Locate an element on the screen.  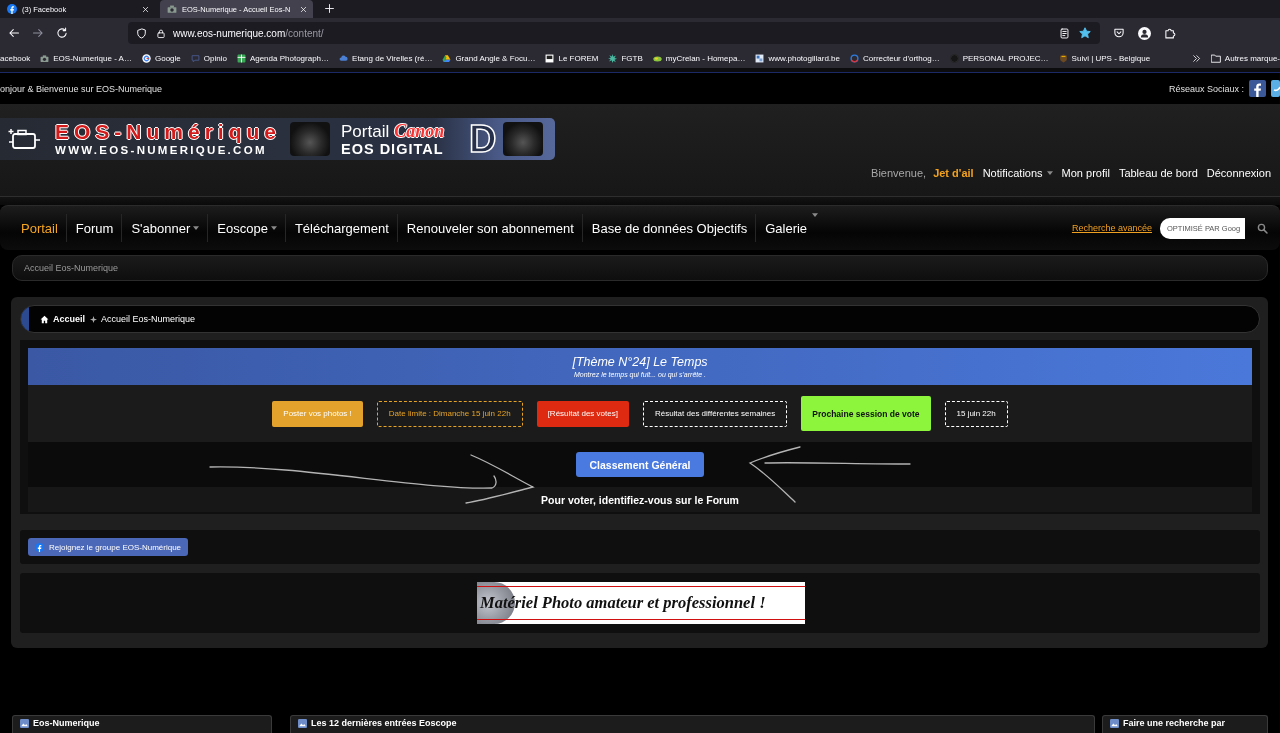
panel-title: Faire une recherche par is located at coordinates (1174, 723).